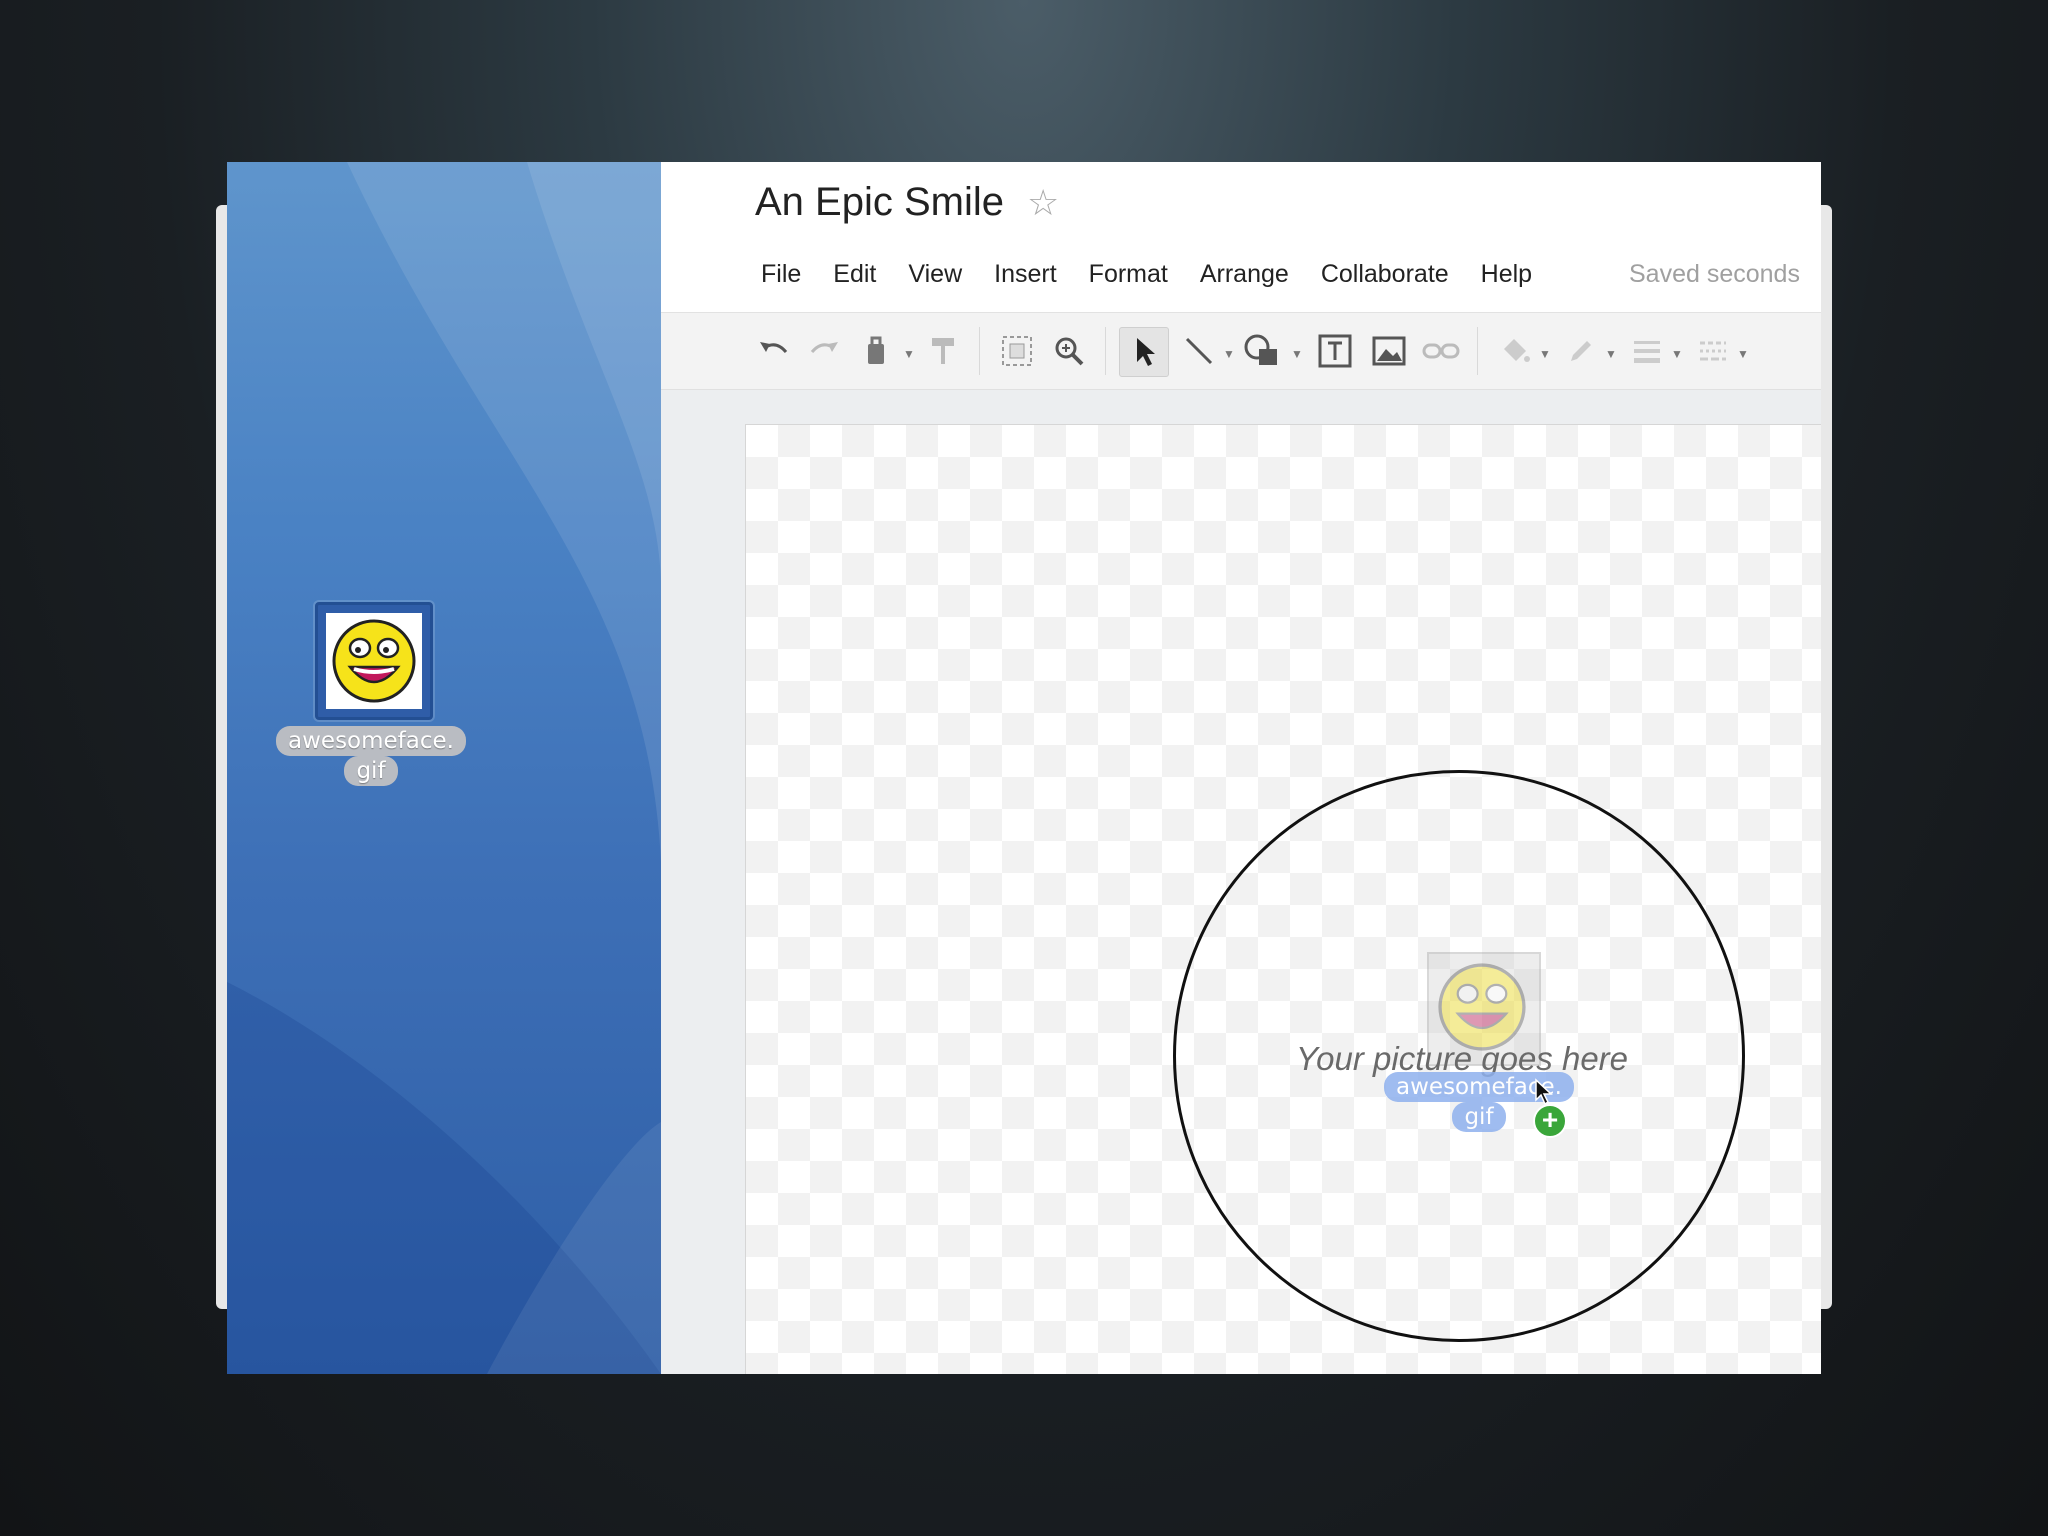  Describe the element at coordinates (1545, 354) in the screenshot. I see `fill-caret-icon: ▼` at that location.